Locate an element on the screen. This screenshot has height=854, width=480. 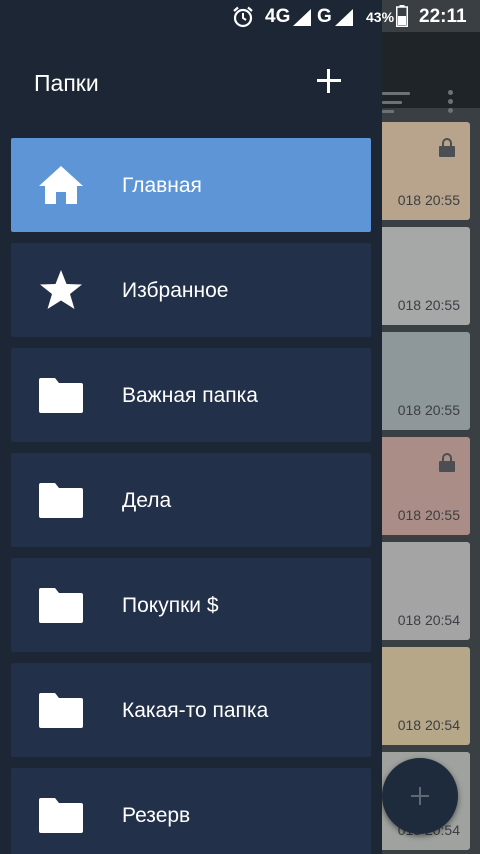
home-icon is located at coordinates (61, 185).